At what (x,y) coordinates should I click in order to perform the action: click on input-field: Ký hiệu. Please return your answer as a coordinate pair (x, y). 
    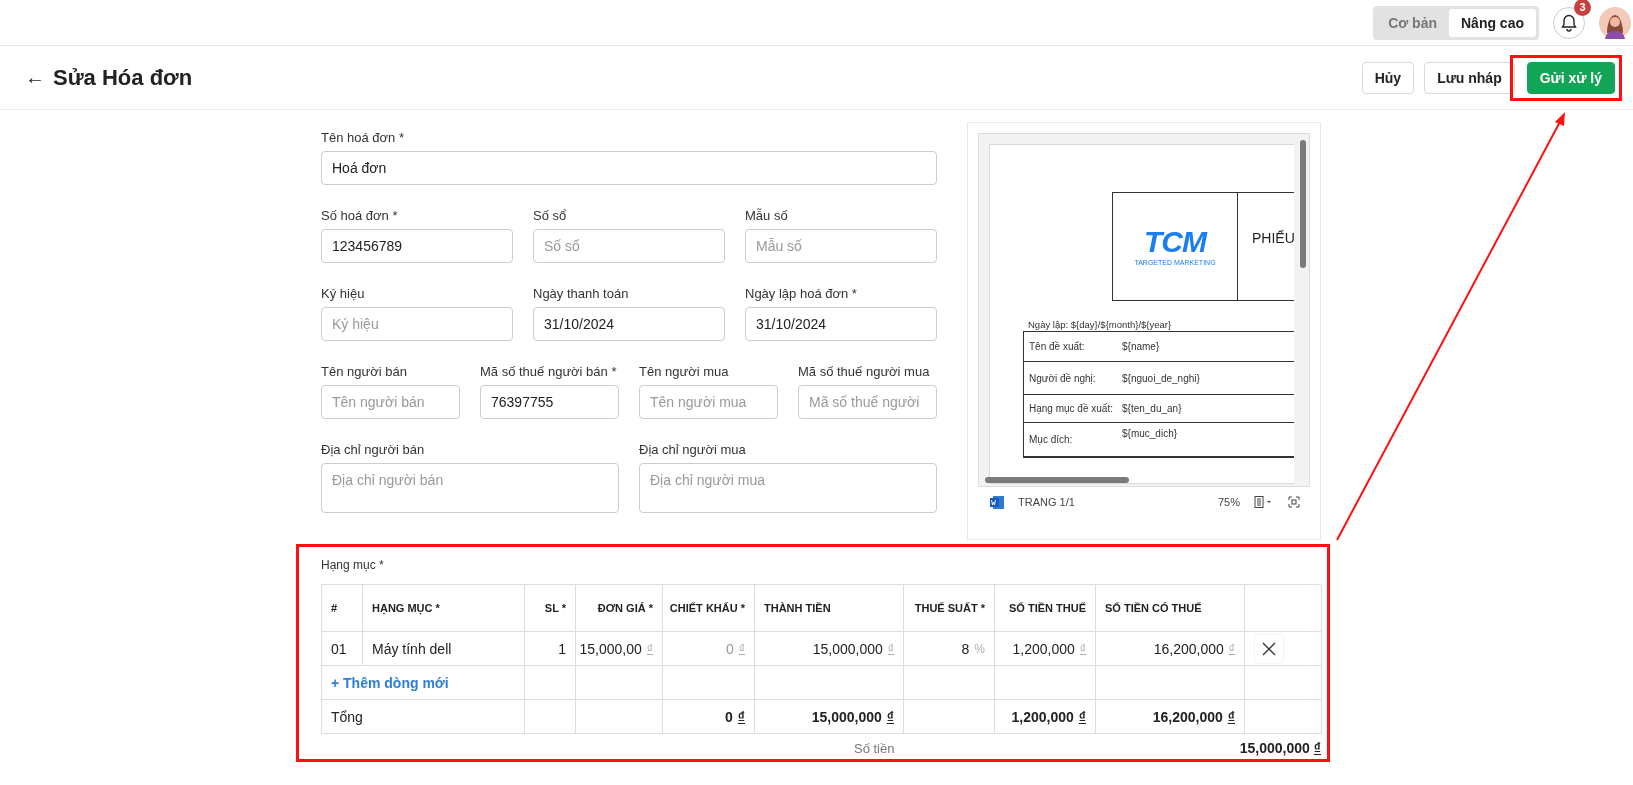
    Looking at the image, I should click on (417, 324).